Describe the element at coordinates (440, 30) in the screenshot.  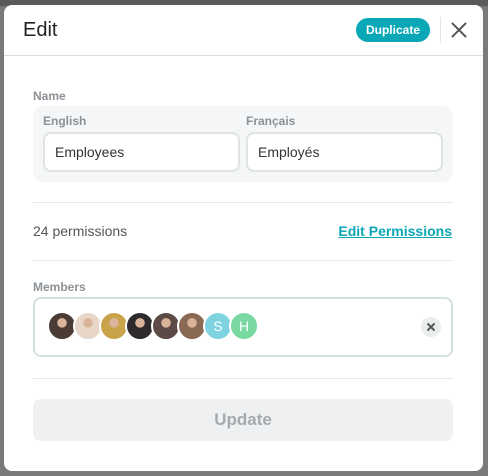
I see `header-divider` at that location.